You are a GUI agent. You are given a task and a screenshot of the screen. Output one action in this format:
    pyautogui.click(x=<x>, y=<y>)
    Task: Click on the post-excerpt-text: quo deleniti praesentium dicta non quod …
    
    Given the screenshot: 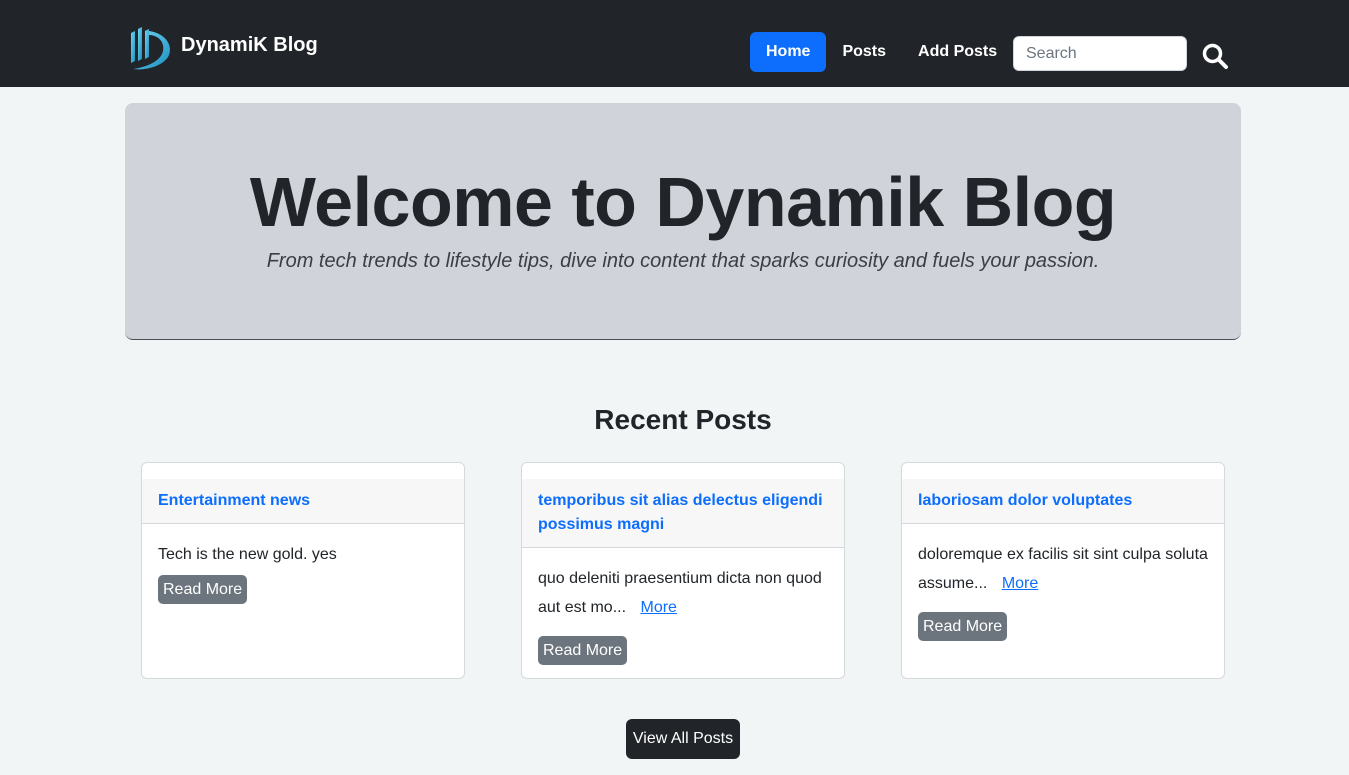 What is the action you would take?
    pyautogui.click(x=680, y=593)
    